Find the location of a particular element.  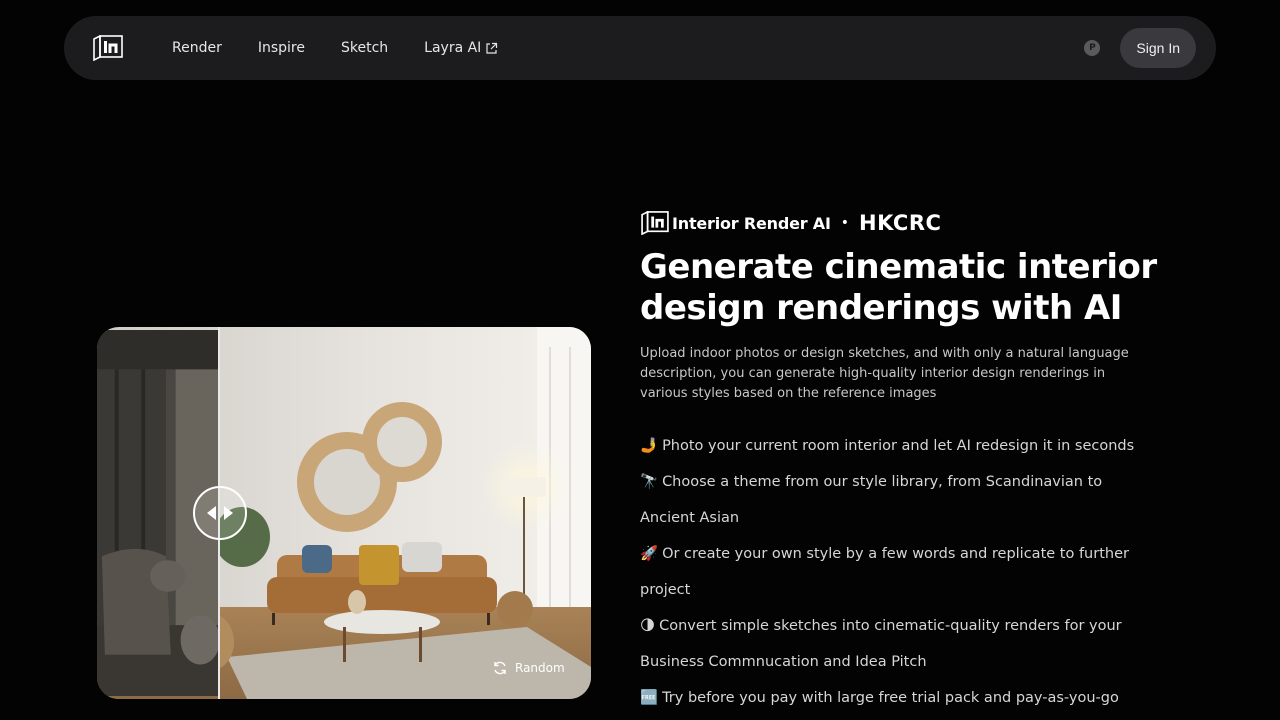

nav-link-sketch-label: Sketch is located at coordinates (364, 48).